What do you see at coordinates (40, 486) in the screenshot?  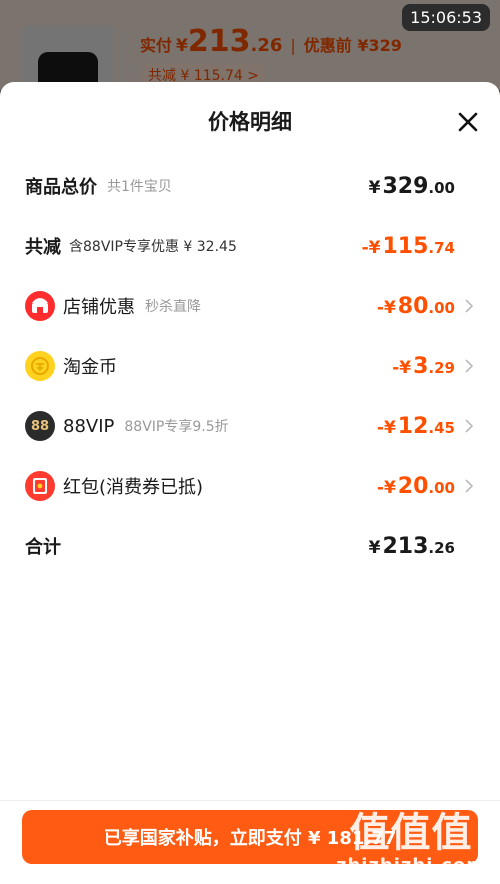 I see `red-packet-icon` at bounding box center [40, 486].